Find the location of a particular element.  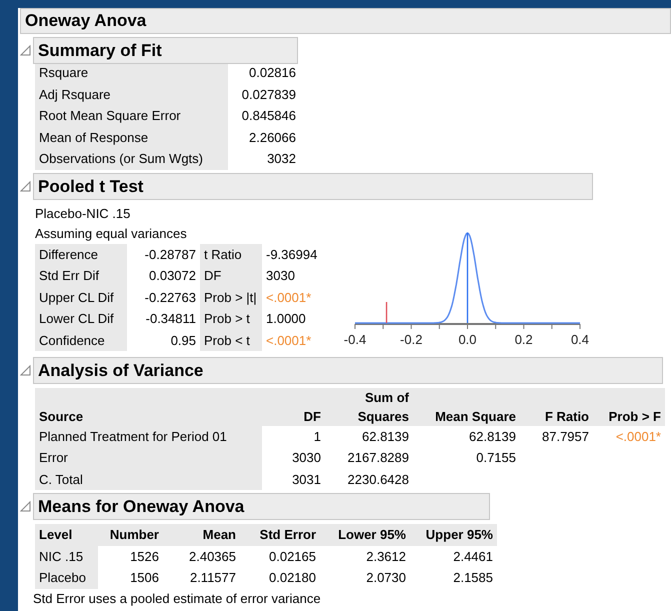

row-label: Observations (or Sum Wgts) is located at coordinates (131, 159).